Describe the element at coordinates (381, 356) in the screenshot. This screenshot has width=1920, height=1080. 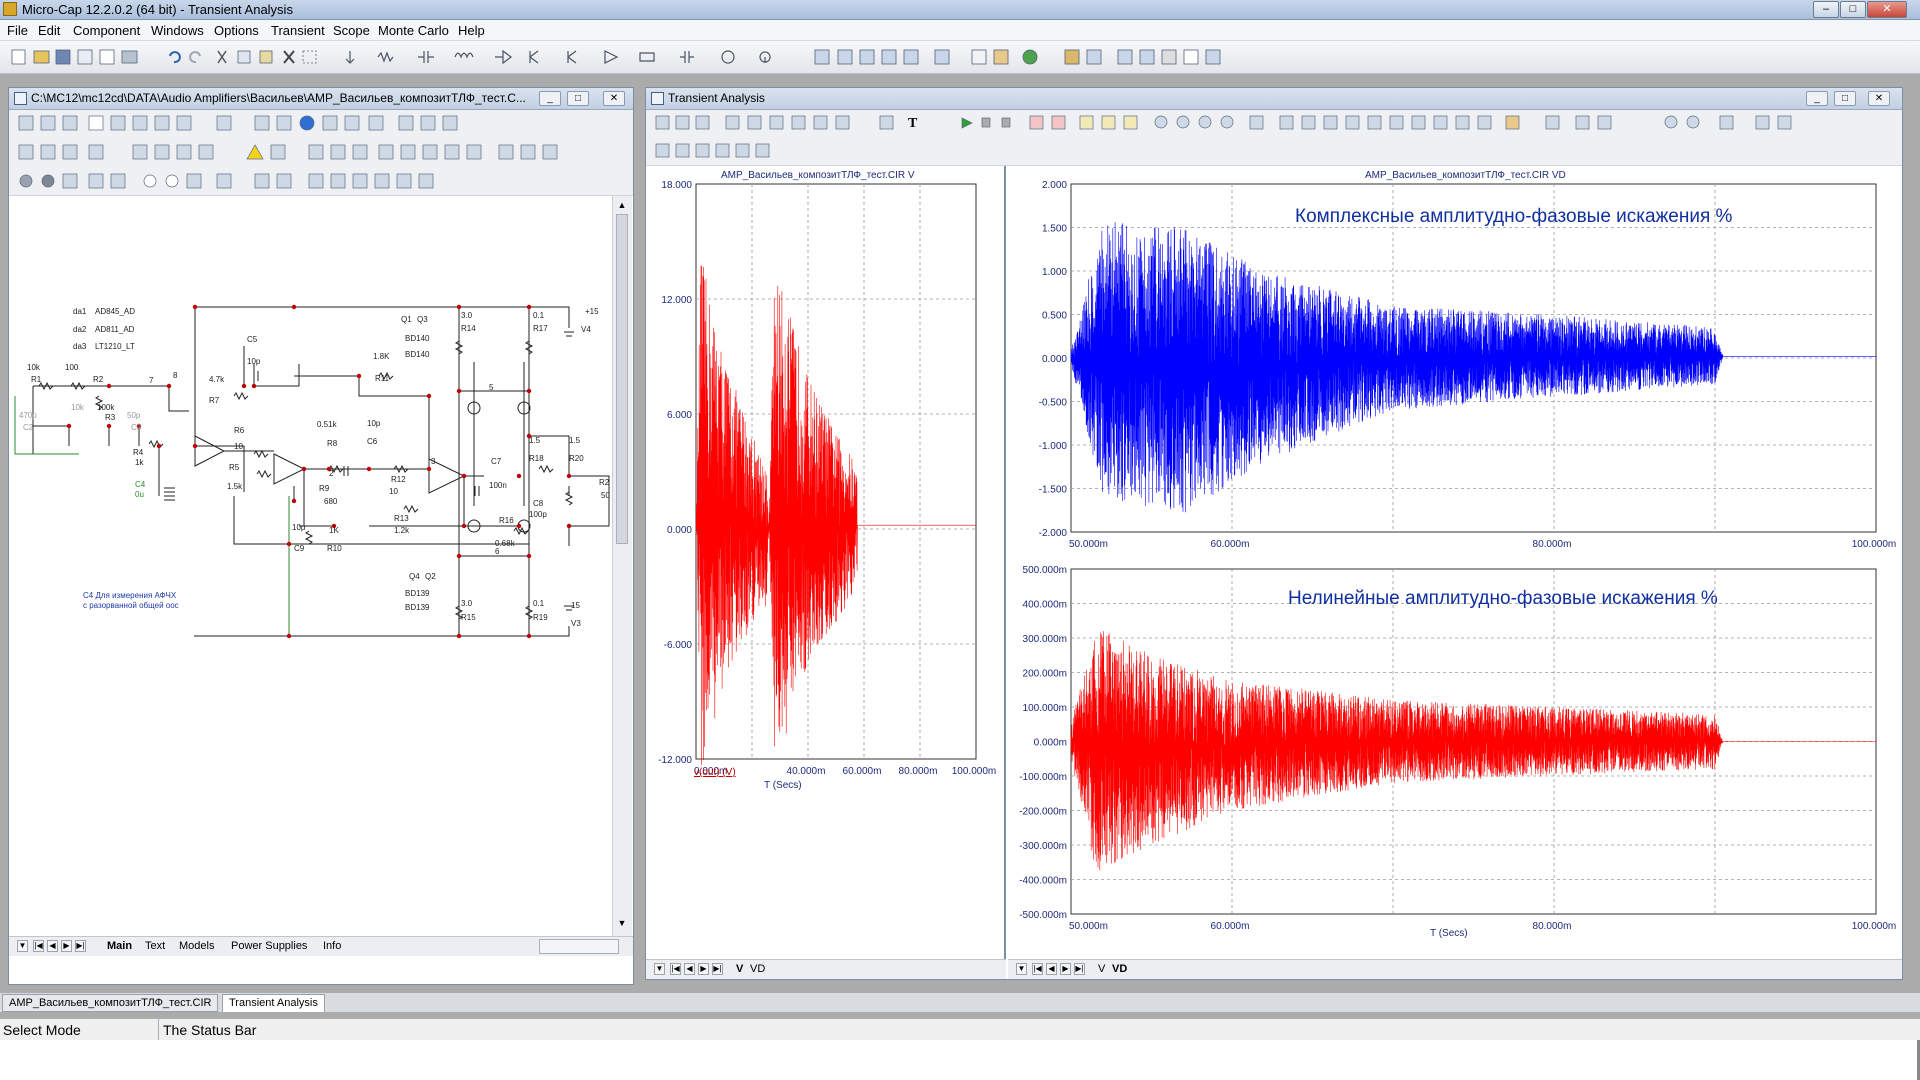
I see `sch-label: 1.8K` at that location.